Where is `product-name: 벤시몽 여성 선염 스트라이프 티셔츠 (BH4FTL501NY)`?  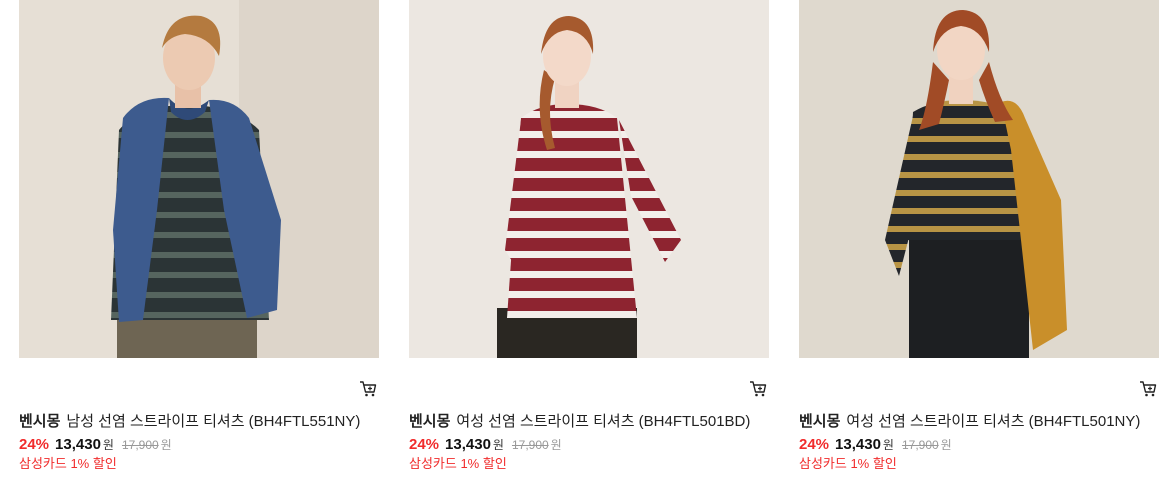 product-name: 벤시몽 여성 선염 스트라이프 티셔츠 (BH4FTL501NY) is located at coordinates (979, 422).